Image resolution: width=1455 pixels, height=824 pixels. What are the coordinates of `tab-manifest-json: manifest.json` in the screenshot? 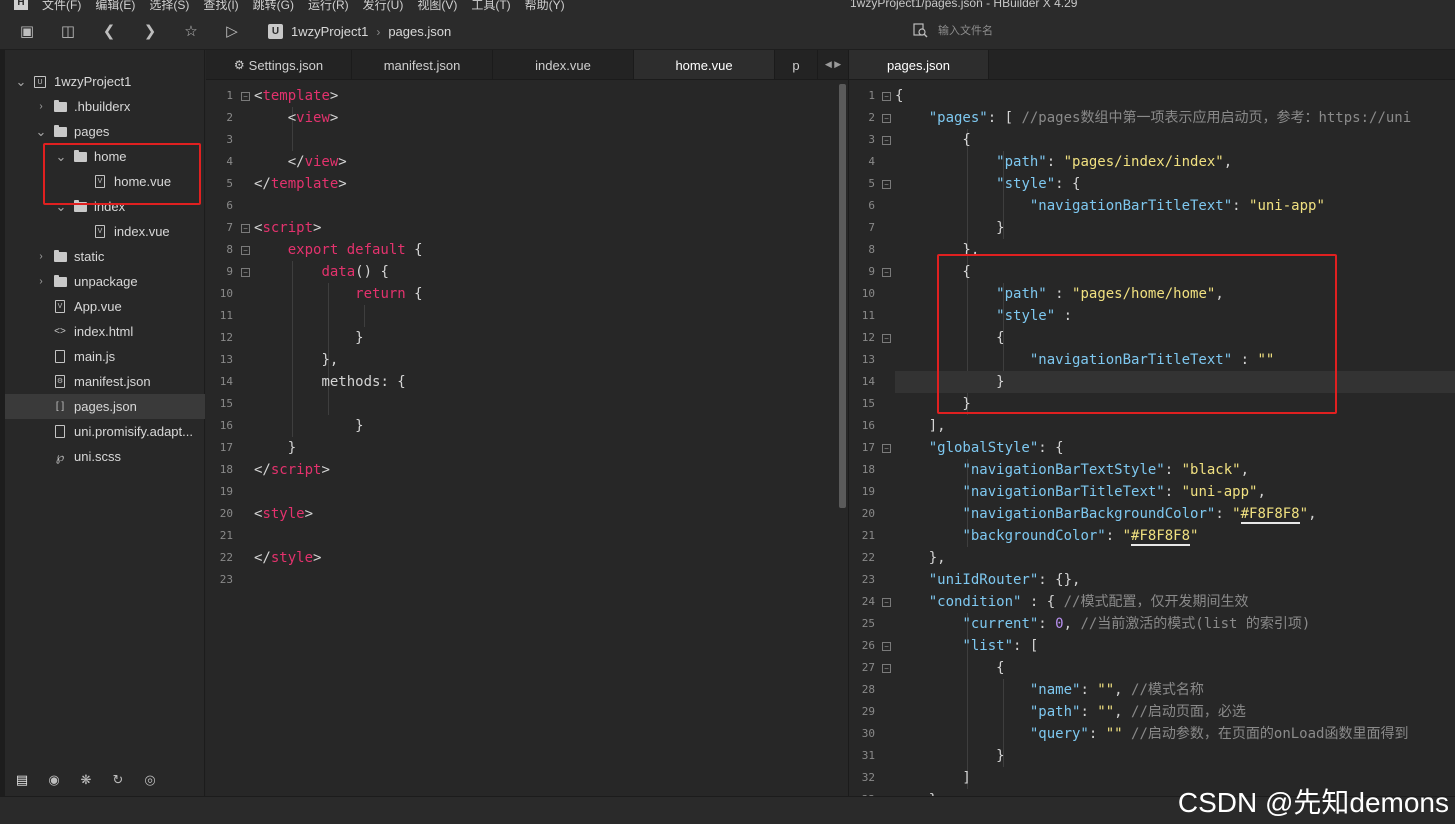 It's located at (422, 64).